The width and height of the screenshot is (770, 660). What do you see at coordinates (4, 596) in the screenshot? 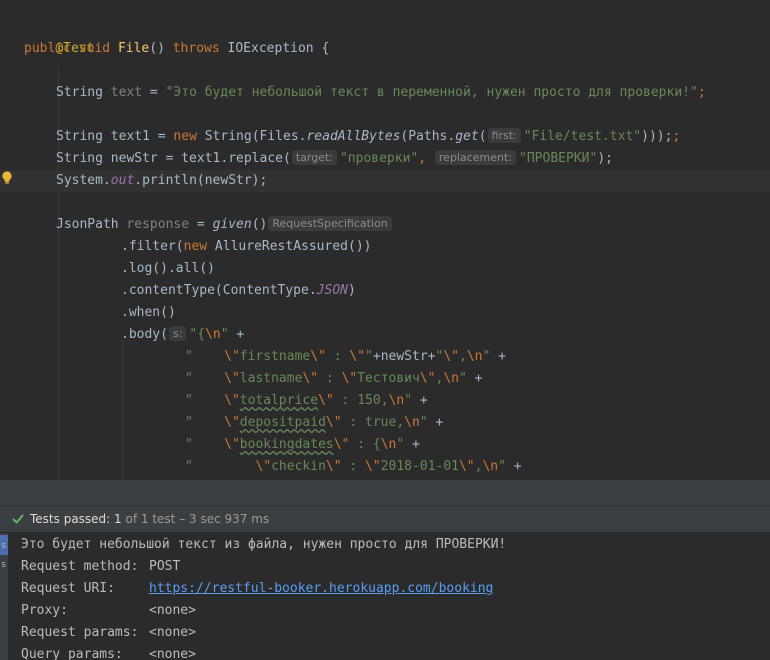
I see `console-side-strip: s s` at bounding box center [4, 596].